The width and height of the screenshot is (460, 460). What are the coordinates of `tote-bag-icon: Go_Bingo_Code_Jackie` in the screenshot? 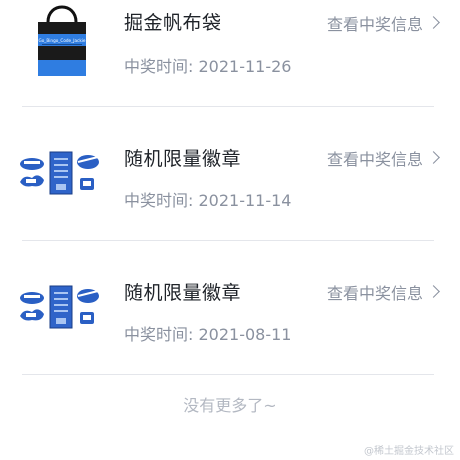 It's located at (62, 40).